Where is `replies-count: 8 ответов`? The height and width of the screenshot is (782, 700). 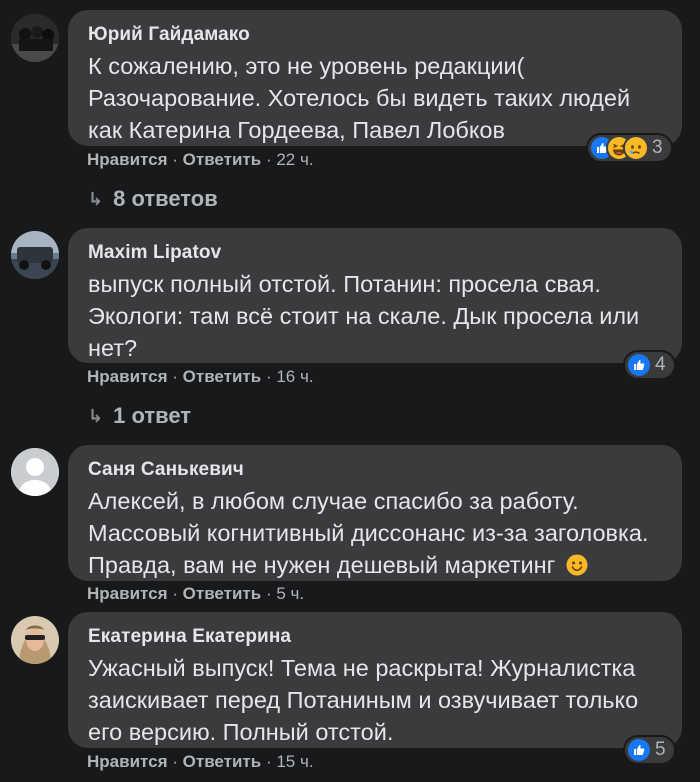 replies-count: 8 ответов is located at coordinates (165, 198).